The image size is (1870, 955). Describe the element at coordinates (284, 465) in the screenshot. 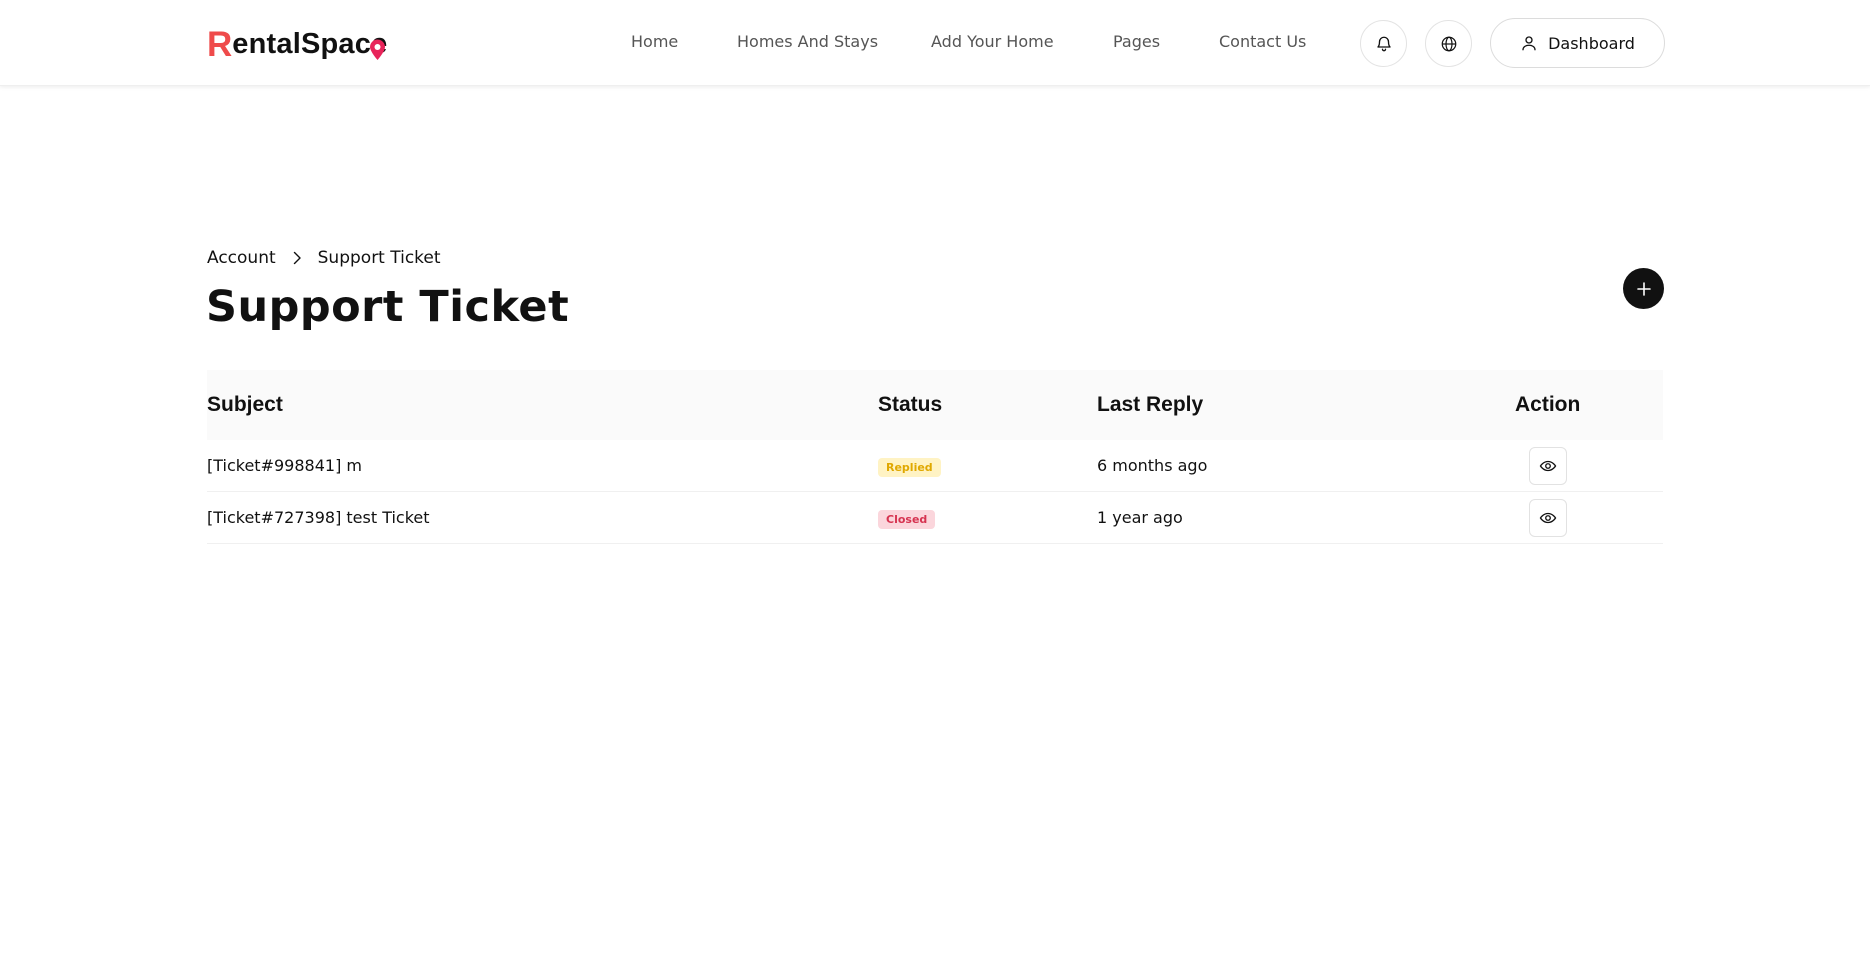

I see `ticket-subject: [Ticket#998841] m` at that location.